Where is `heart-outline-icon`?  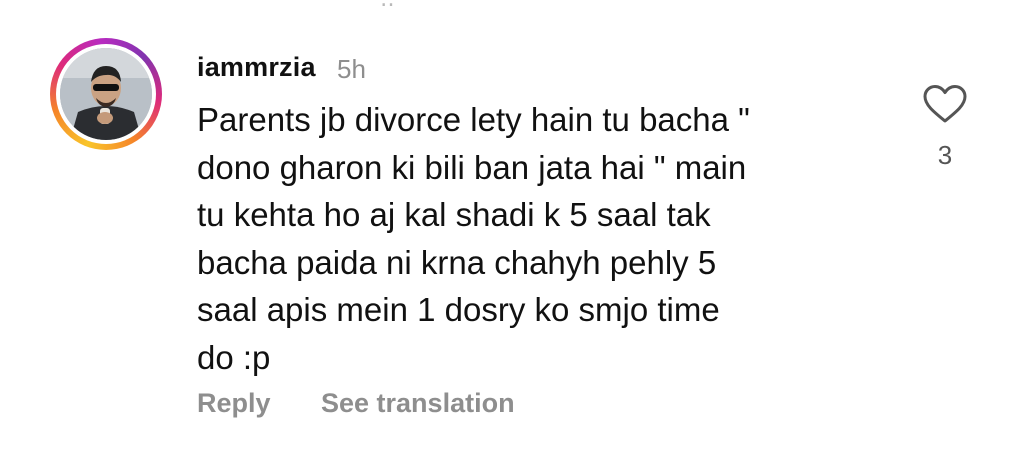 heart-outline-icon is located at coordinates (945, 104).